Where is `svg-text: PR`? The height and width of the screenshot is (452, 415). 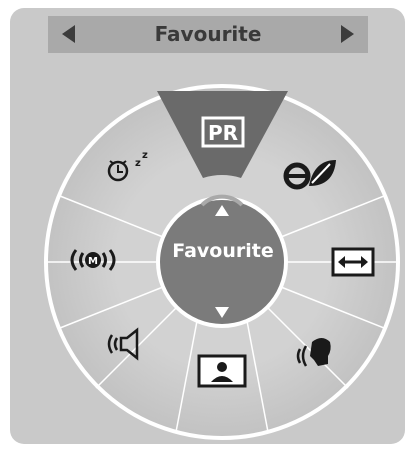
svg-text: PR is located at coordinates (223, 133).